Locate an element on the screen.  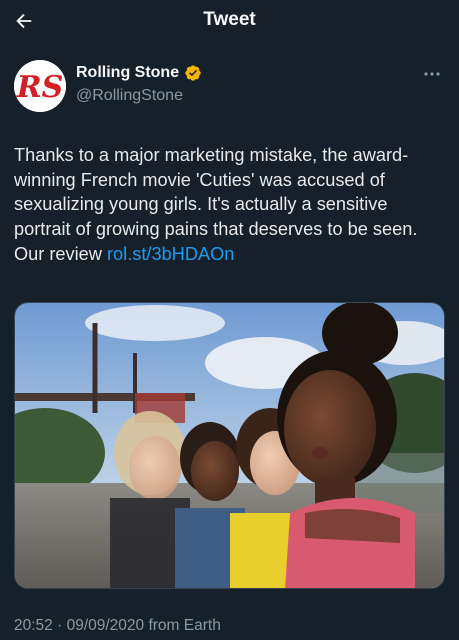
more-dots-icon is located at coordinates (432, 74).